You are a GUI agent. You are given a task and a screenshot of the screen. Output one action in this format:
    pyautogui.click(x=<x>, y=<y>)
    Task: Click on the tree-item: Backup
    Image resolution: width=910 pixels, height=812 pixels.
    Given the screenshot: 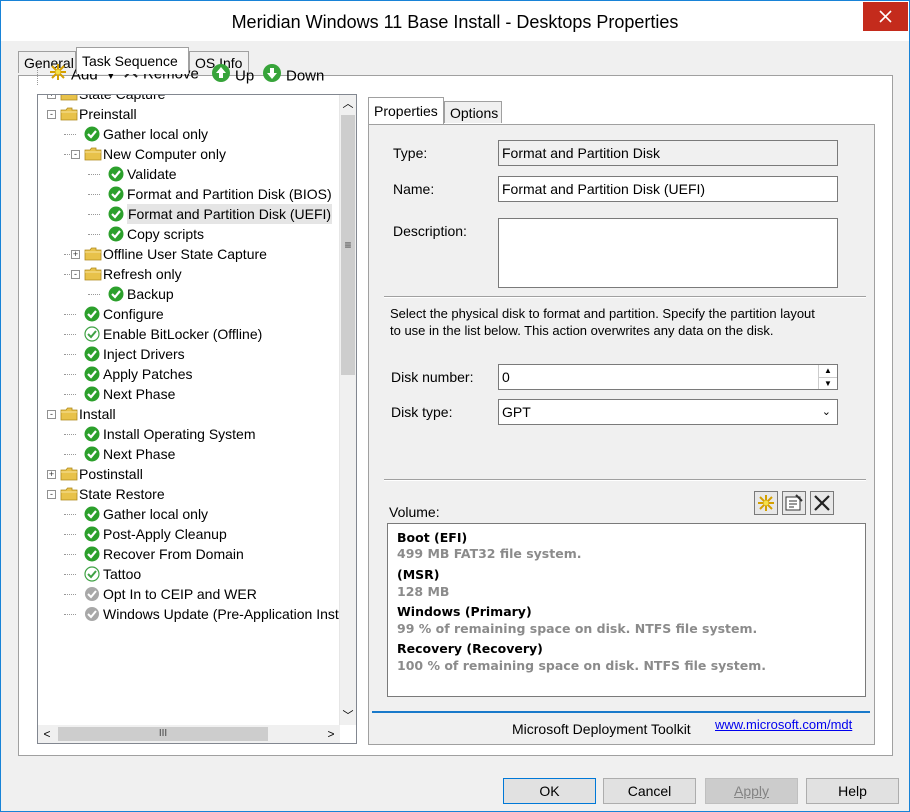 What is the action you would take?
    pyautogui.click(x=188, y=294)
    